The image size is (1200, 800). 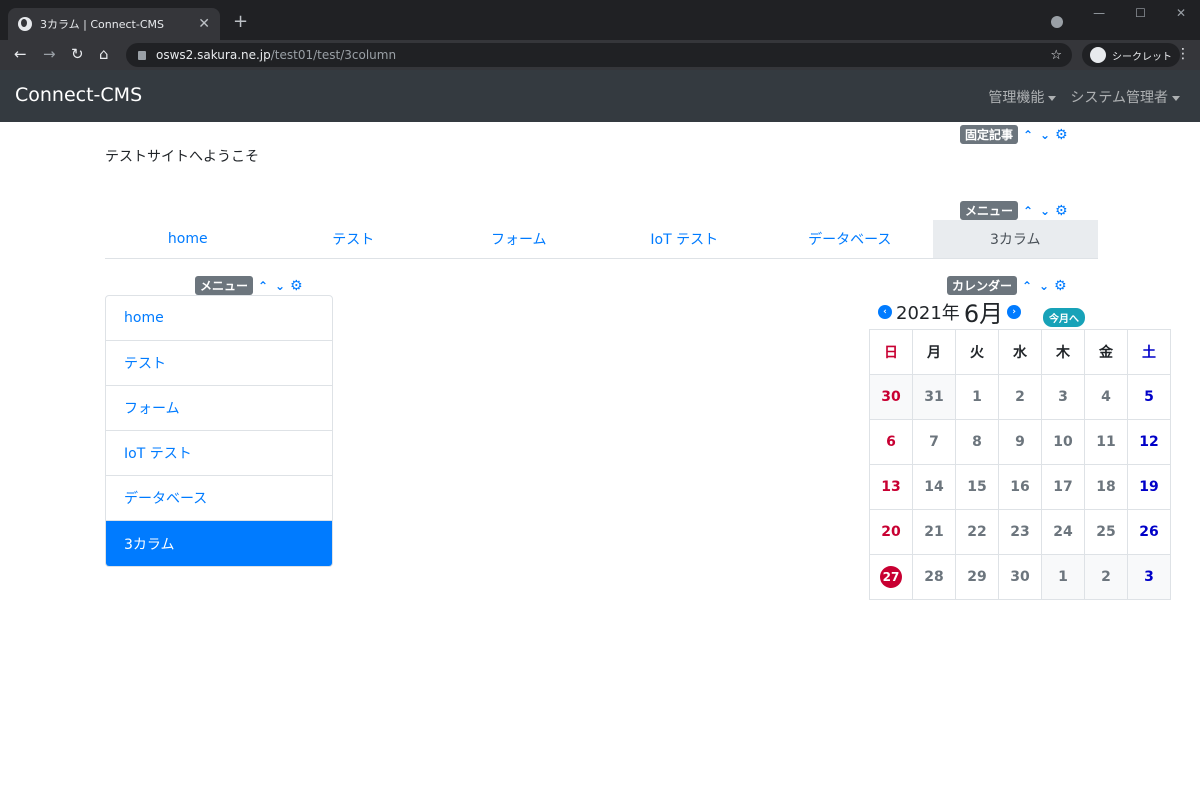 I want to click on top-nav-item-home: home, so click(x=188, y=239).